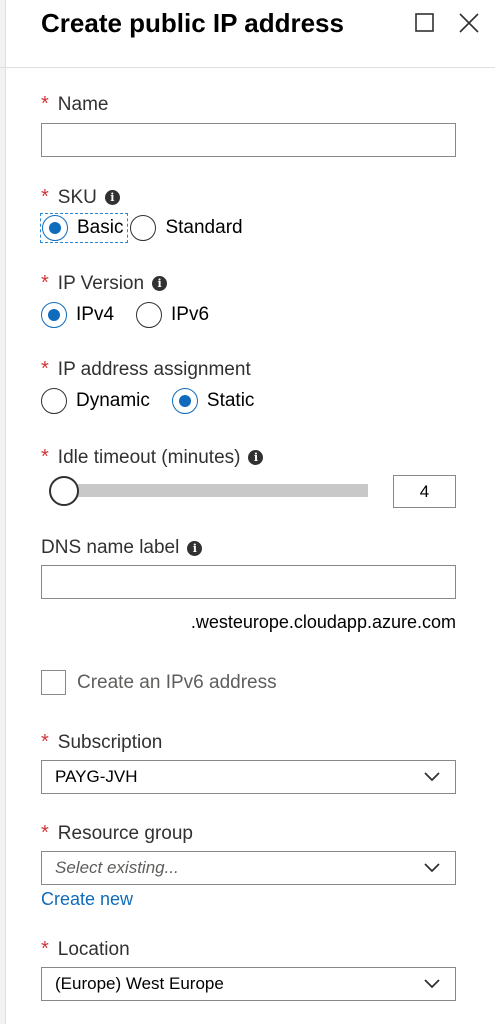  I want to click on idle-timeout-label: * Idle timeout (minutes) i, so click(152, 457).